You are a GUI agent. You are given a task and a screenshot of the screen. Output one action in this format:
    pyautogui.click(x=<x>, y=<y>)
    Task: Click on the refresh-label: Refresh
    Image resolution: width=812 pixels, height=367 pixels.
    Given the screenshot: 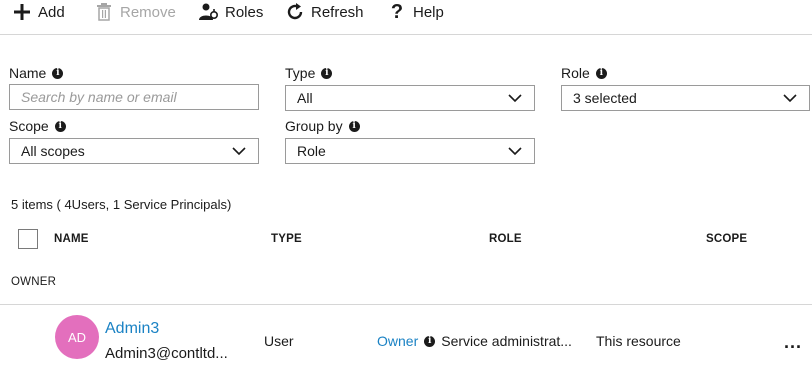 What is the action you would take?
    pyautogui.click(x=337, y=12)
    